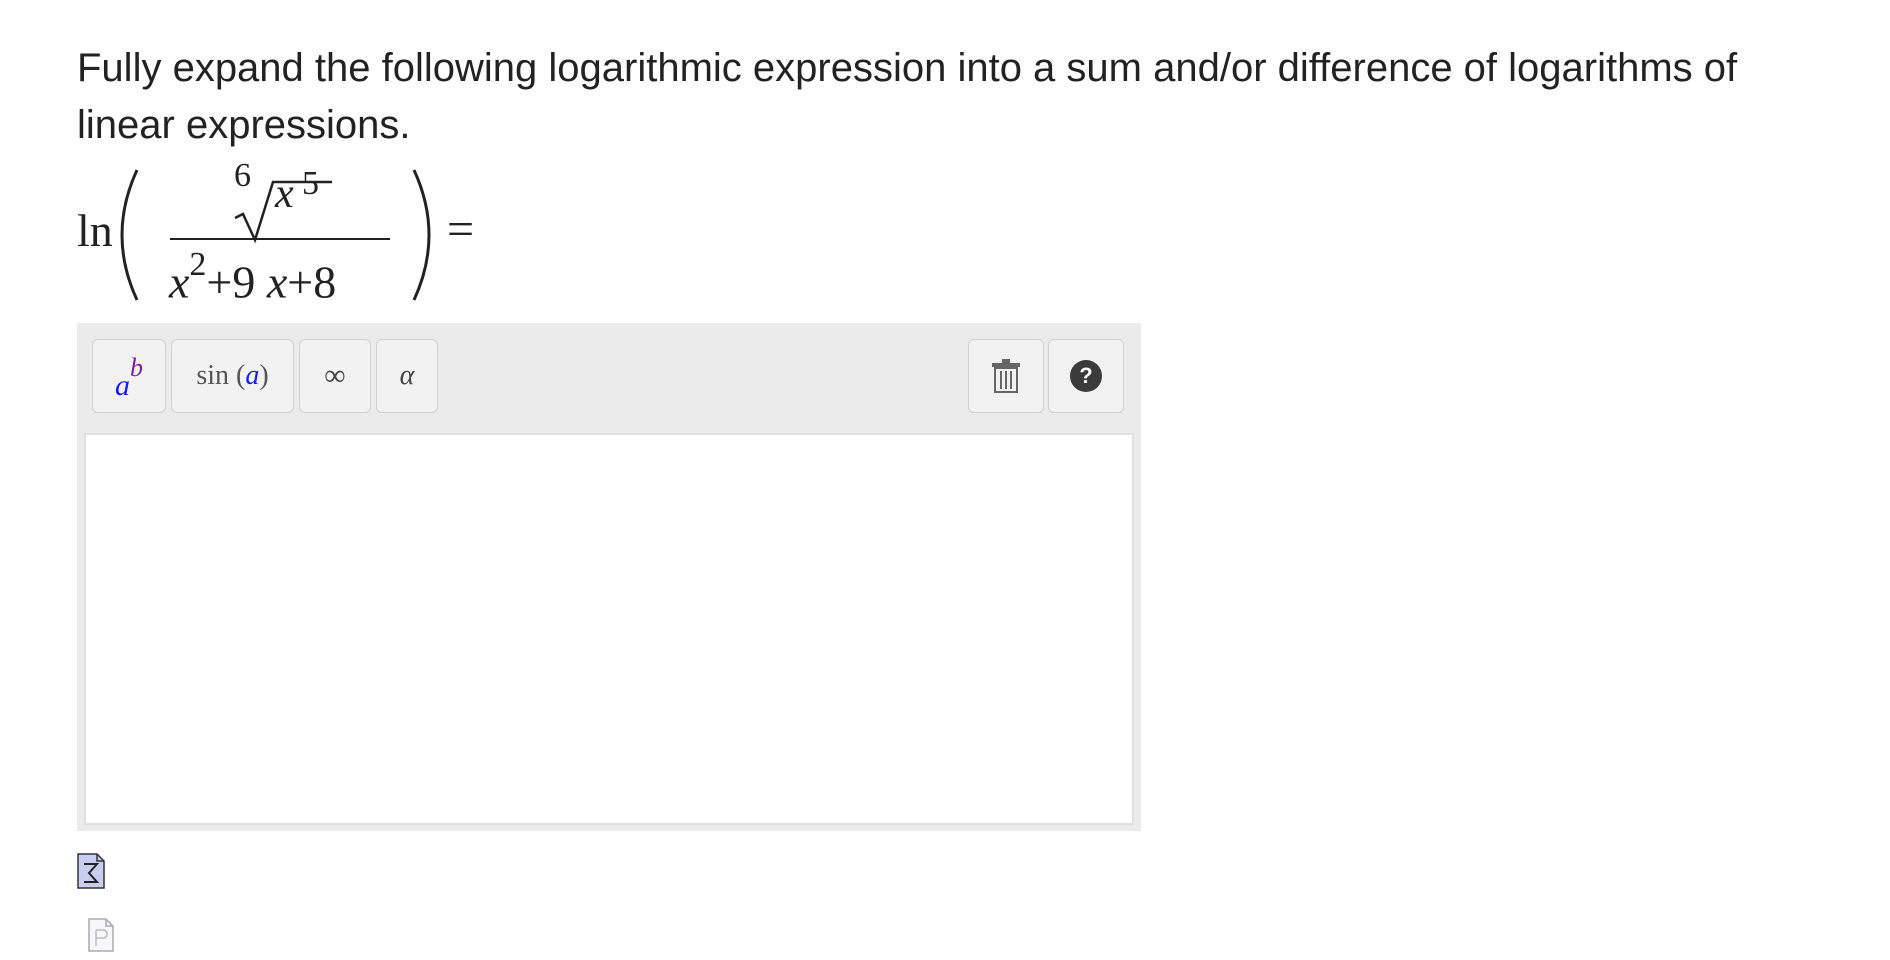 The width and height of the screenshot is (1890, 960). I want to click on den-var1: x, so click(179, 282).